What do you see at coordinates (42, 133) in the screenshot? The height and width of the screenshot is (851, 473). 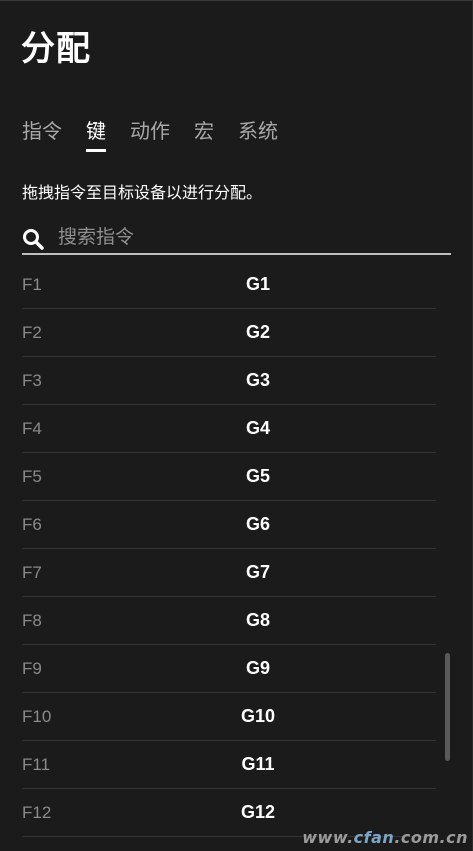 I see `tab-commands: 指令` at bounding box center [42, 133].